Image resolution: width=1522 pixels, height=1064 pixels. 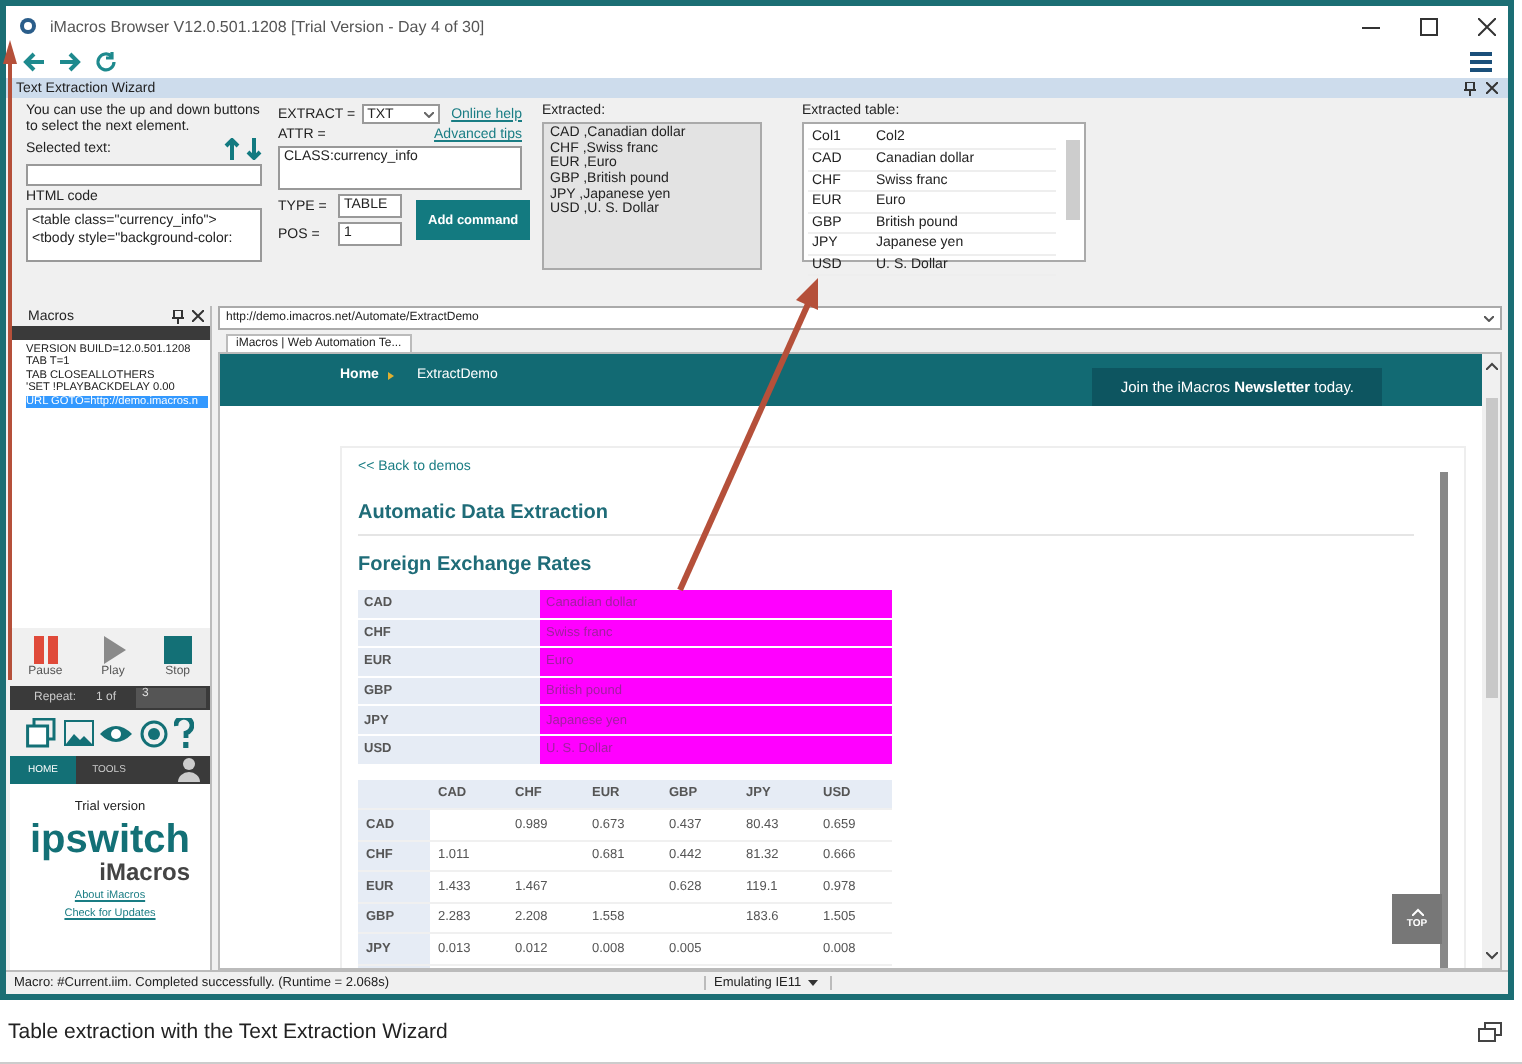 I want to click on brand-logo: ipswitch, so click(x=109, y=840).